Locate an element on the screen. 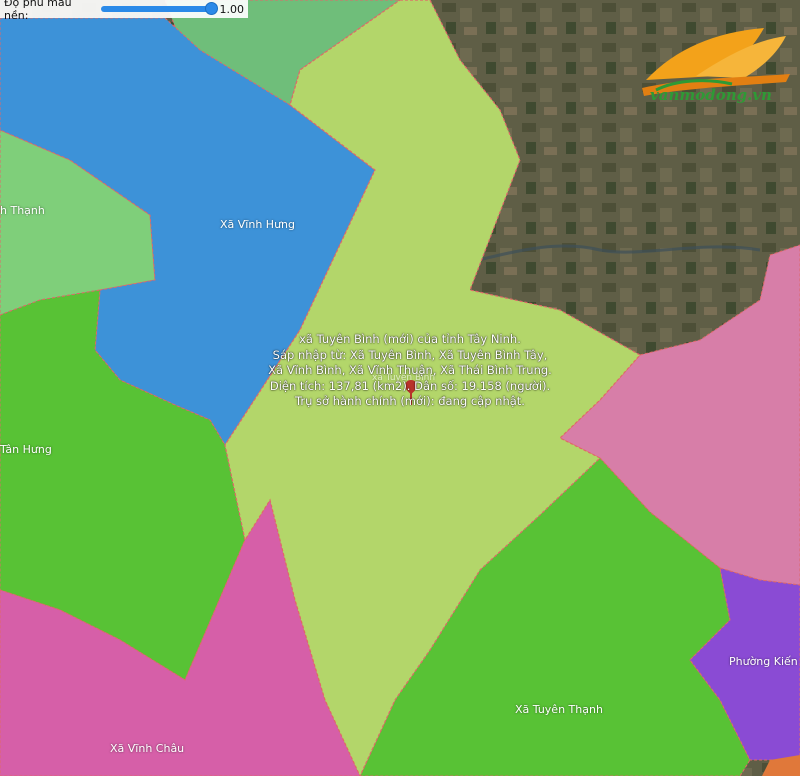 This screenshot has width=800, height=776. logo-text: vanmodong.vn is located at coordinates (711, 95).